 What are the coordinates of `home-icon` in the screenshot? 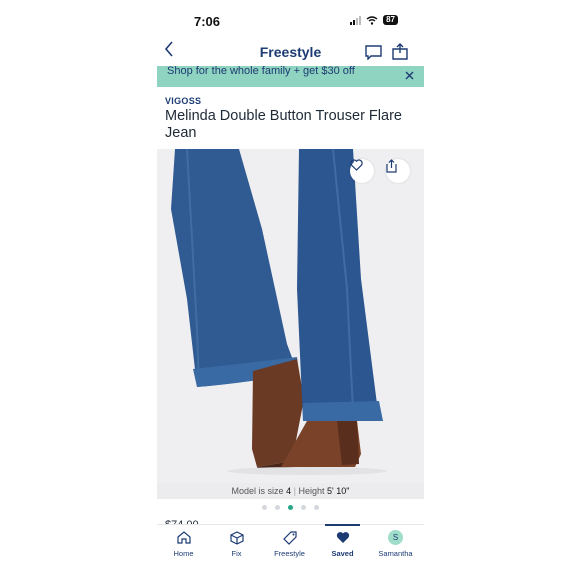 It's located at (183, 537).